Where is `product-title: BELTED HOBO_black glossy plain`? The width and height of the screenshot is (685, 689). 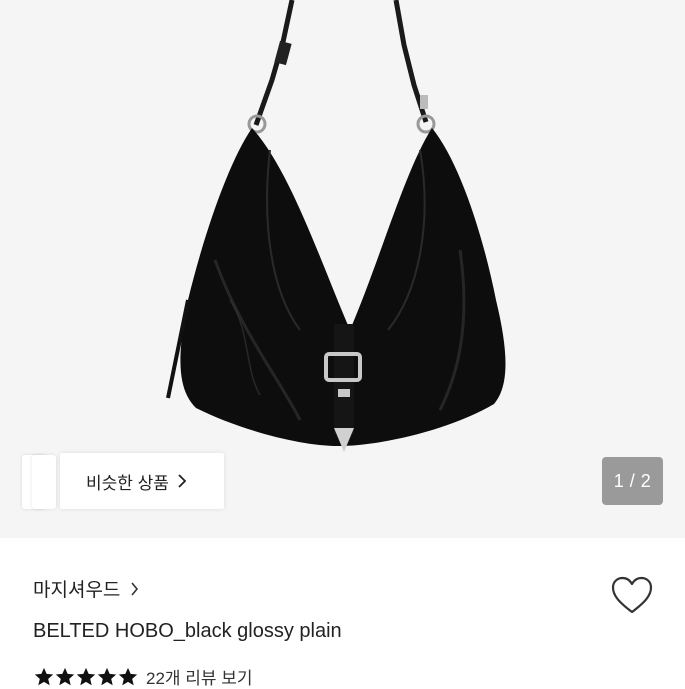
product-title: BELTED HOBO_black glossy plain is located at coordinates (187, 631).